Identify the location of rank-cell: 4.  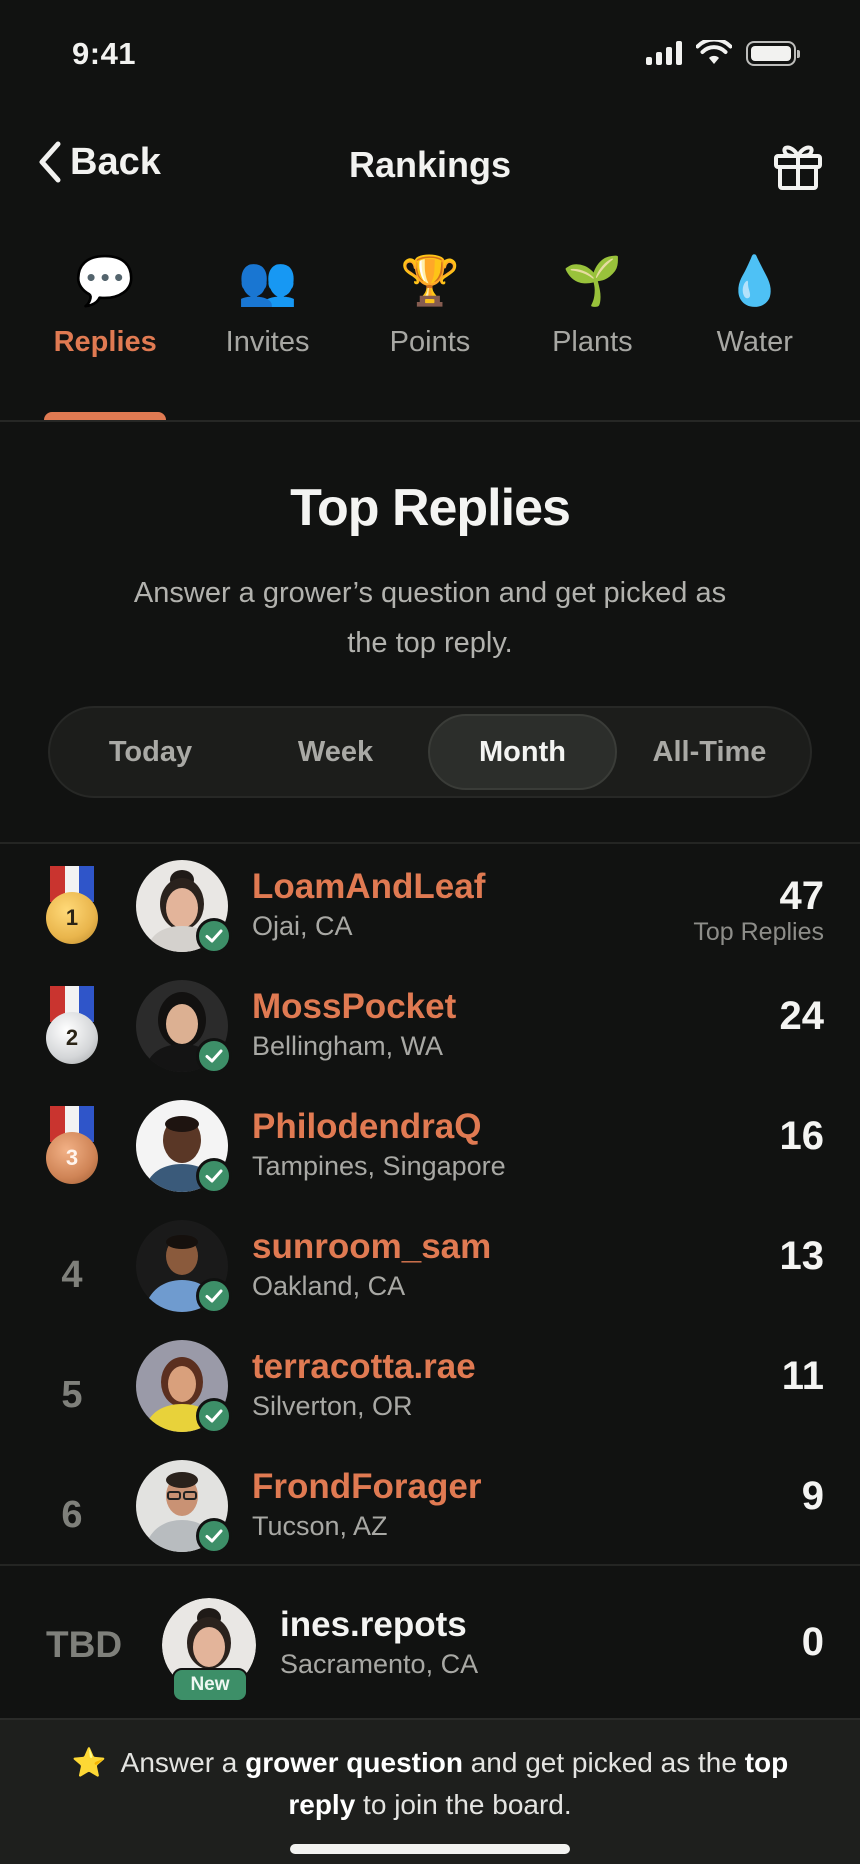
(72, 1271).